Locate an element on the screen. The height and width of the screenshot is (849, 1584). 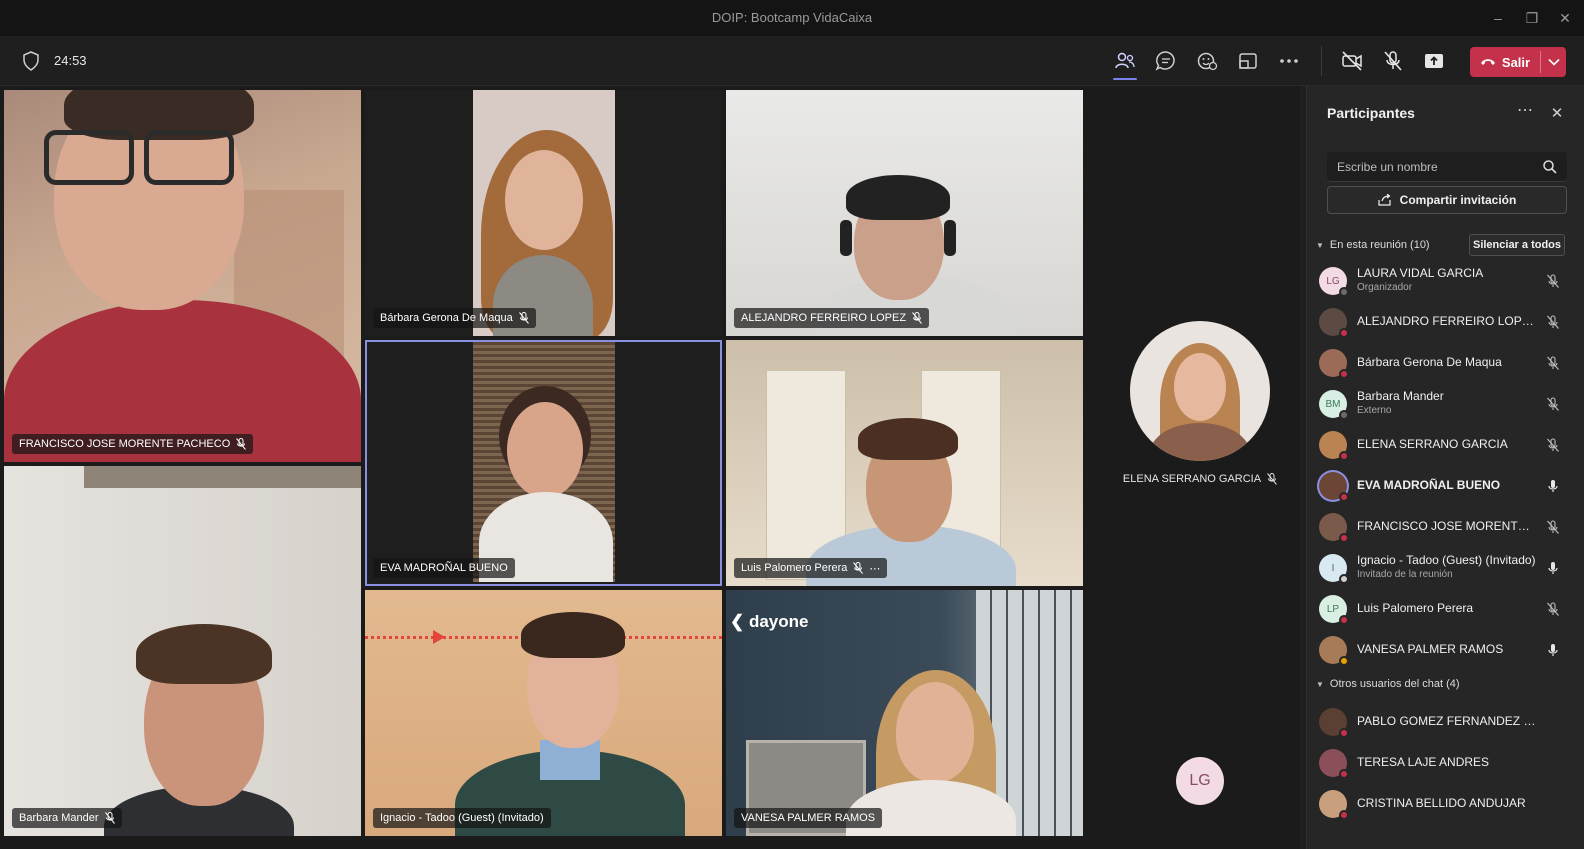
participant-search-input is located at coordinates (1447, 167).